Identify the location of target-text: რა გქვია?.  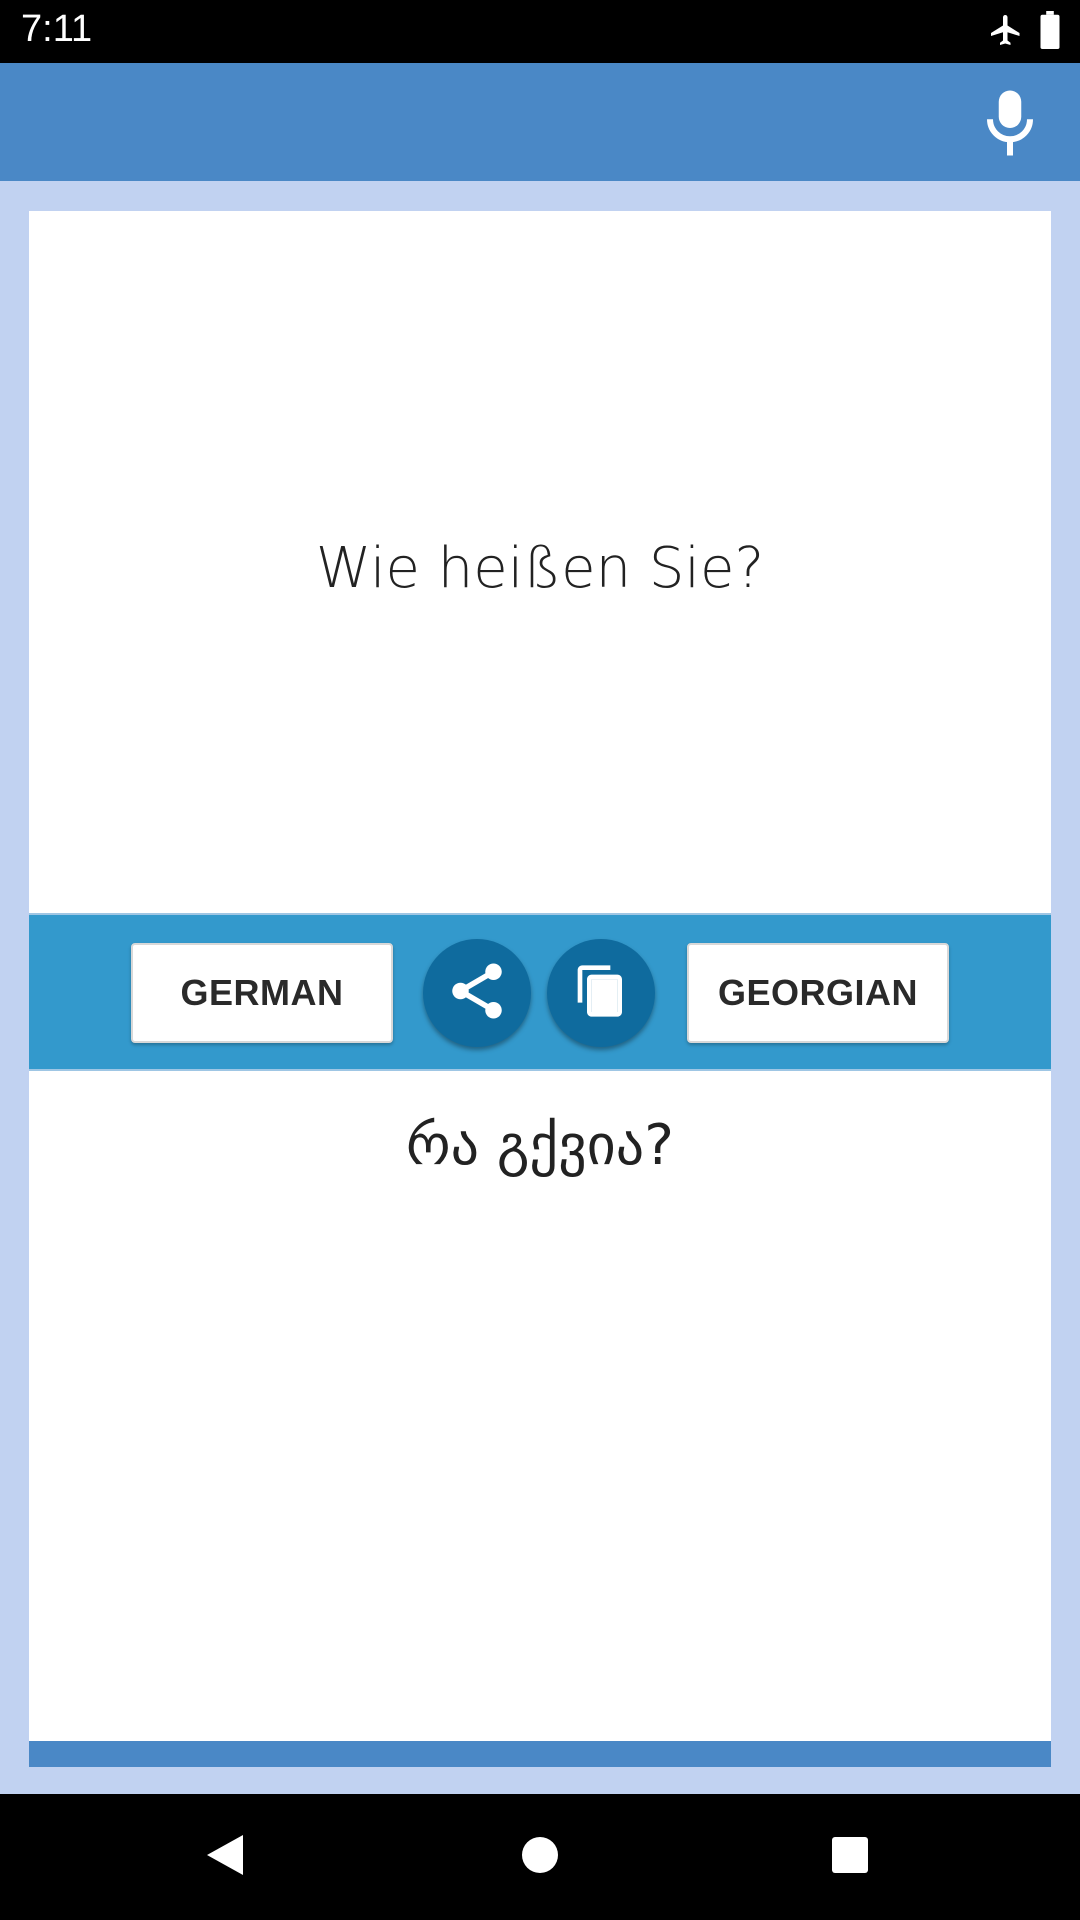
(540, 1145).